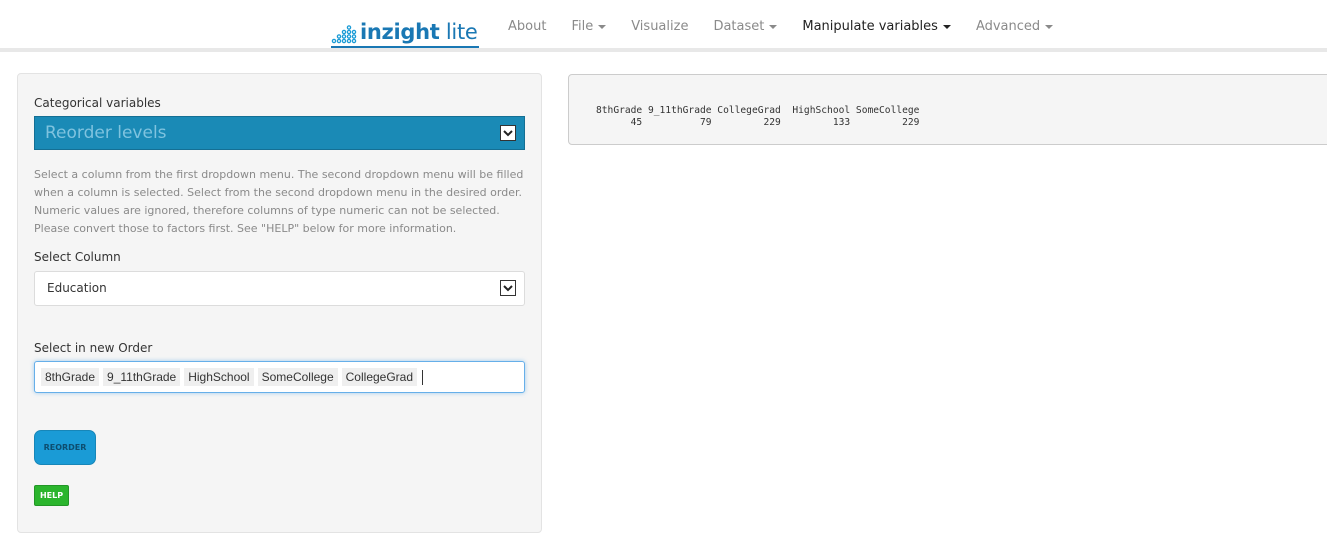 The height and width of the screenshot is (533, 1327). I want to click on brand-logo: inzight lite, so click(405, 31).